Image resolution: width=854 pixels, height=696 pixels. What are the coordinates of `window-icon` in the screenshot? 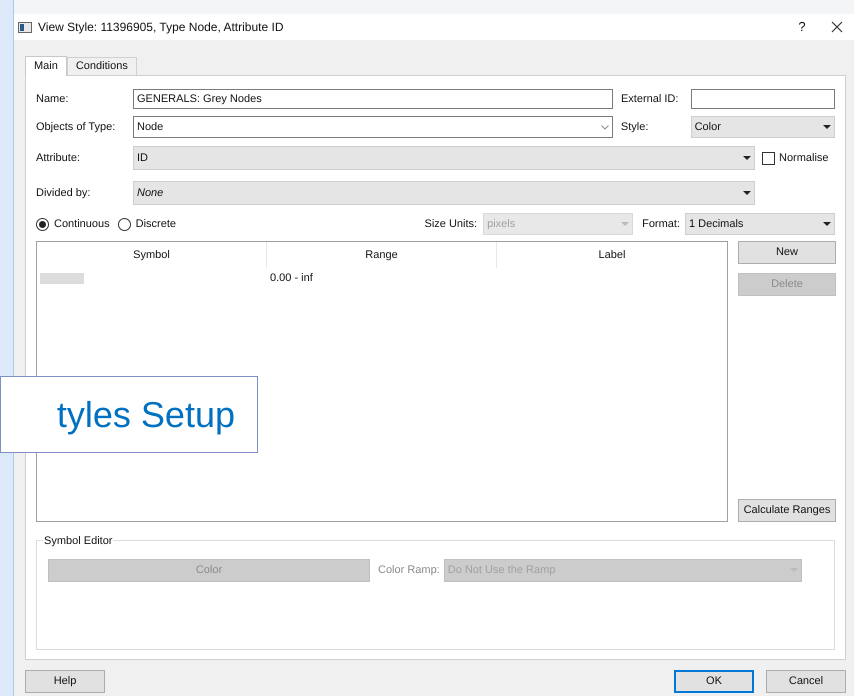 It's located at (25, 27).